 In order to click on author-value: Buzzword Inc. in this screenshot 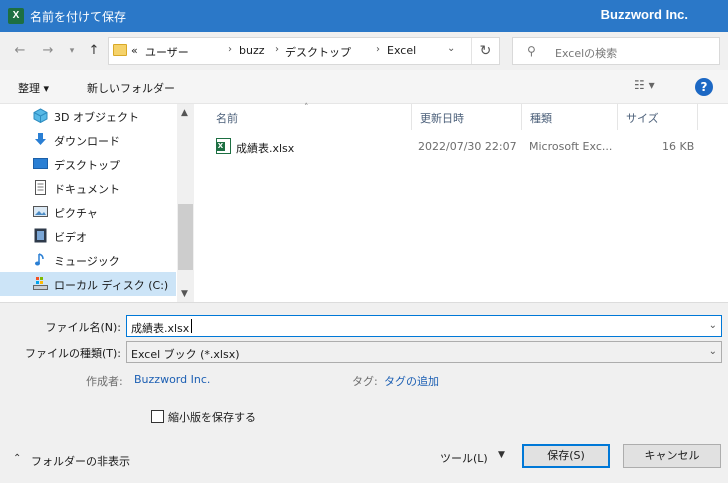, I will do `click(172, 379)`.